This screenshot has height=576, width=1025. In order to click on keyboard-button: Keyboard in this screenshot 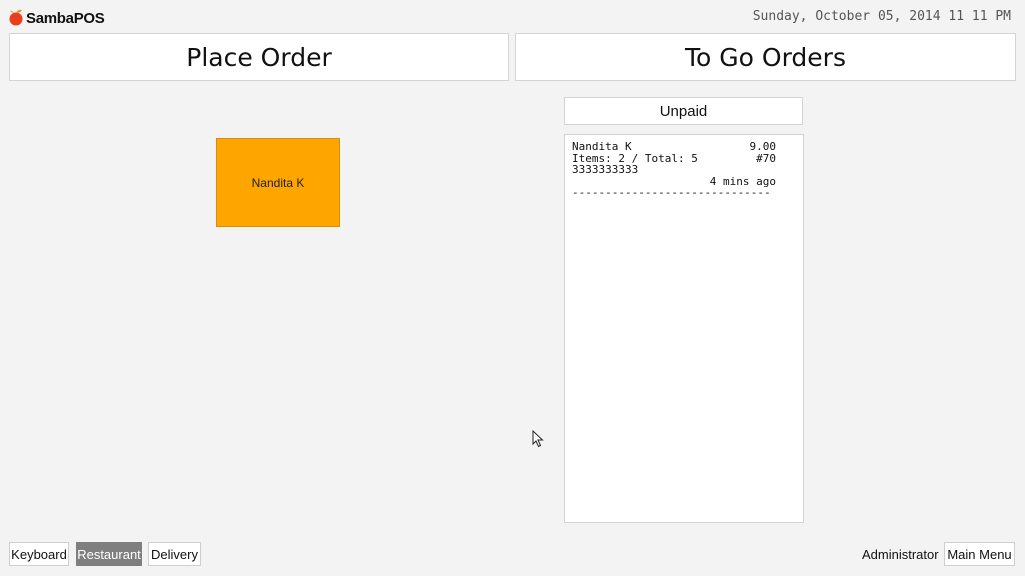, I will do `click(39, 554)`.